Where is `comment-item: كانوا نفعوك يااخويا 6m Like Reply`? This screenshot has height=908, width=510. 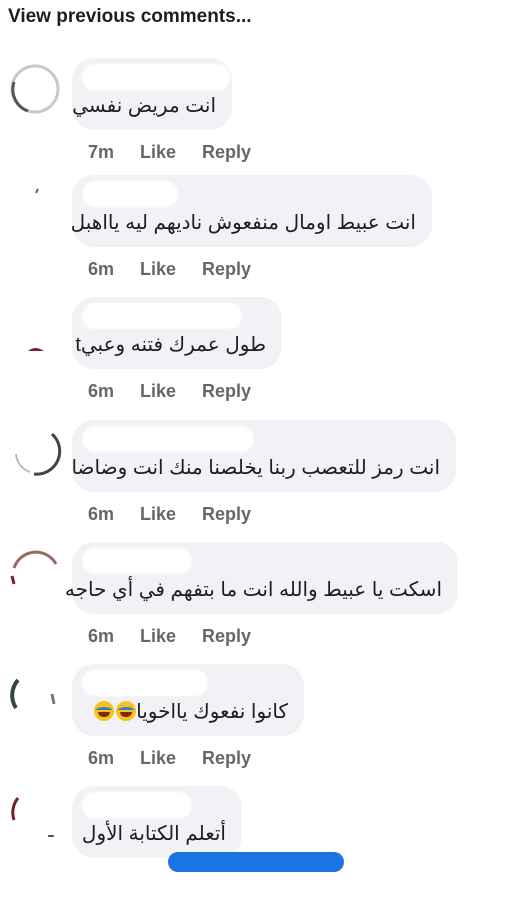 comment-item: كانوا نفعوك يااخويا 6m Like Reply is located at coordinates (255, 725).